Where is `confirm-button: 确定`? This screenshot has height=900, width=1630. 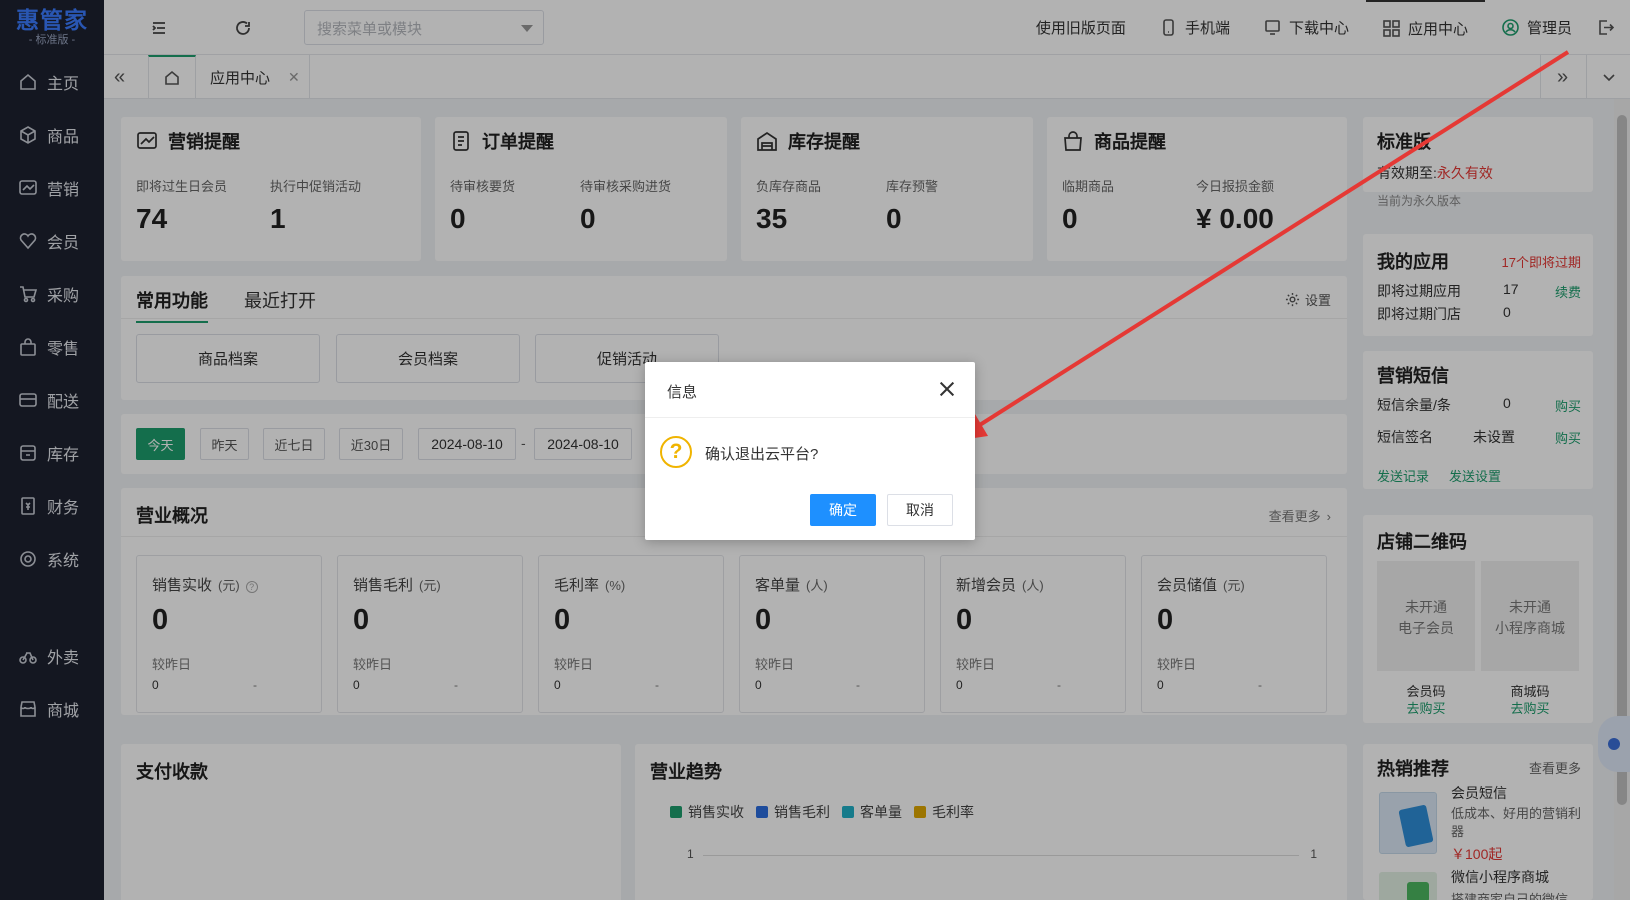
confirm-button: 确定 is located at coordinates (843, 510).